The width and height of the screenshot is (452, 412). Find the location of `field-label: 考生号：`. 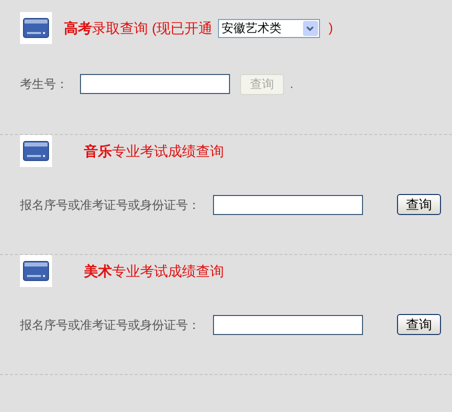

field-label: 考生号： is located at coordinates (44, 84).